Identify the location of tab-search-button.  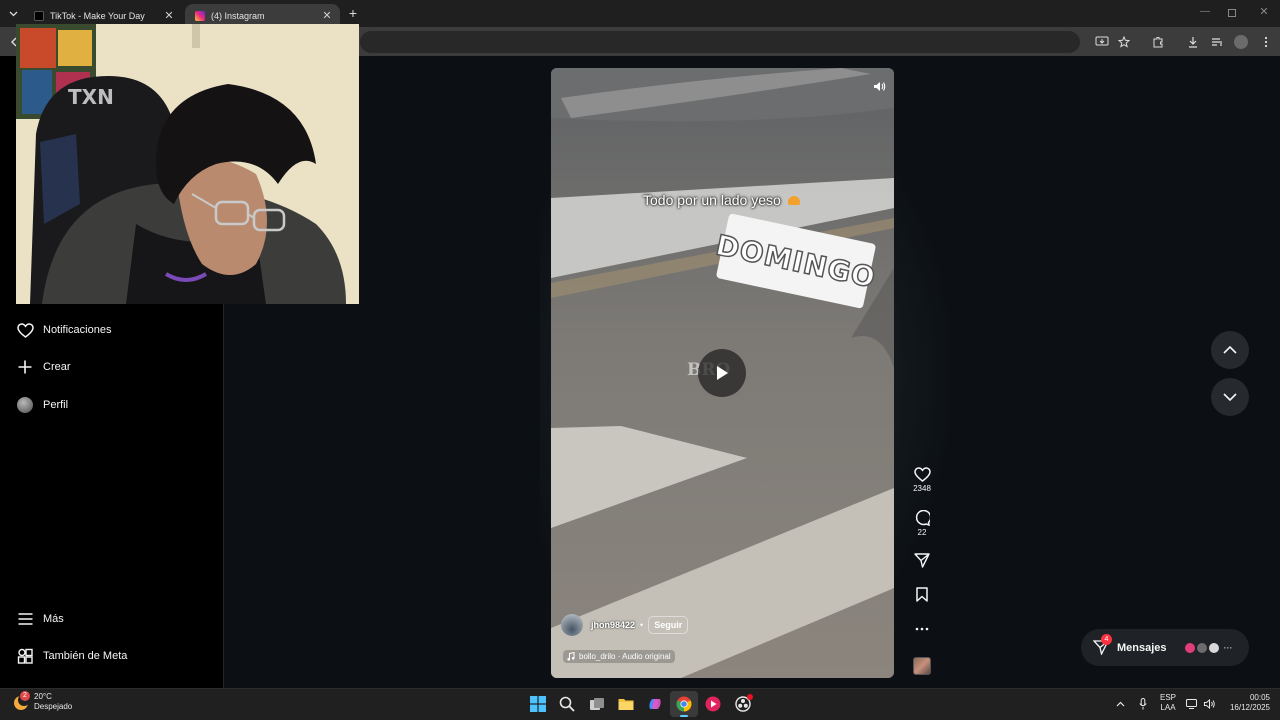
(13, 14).